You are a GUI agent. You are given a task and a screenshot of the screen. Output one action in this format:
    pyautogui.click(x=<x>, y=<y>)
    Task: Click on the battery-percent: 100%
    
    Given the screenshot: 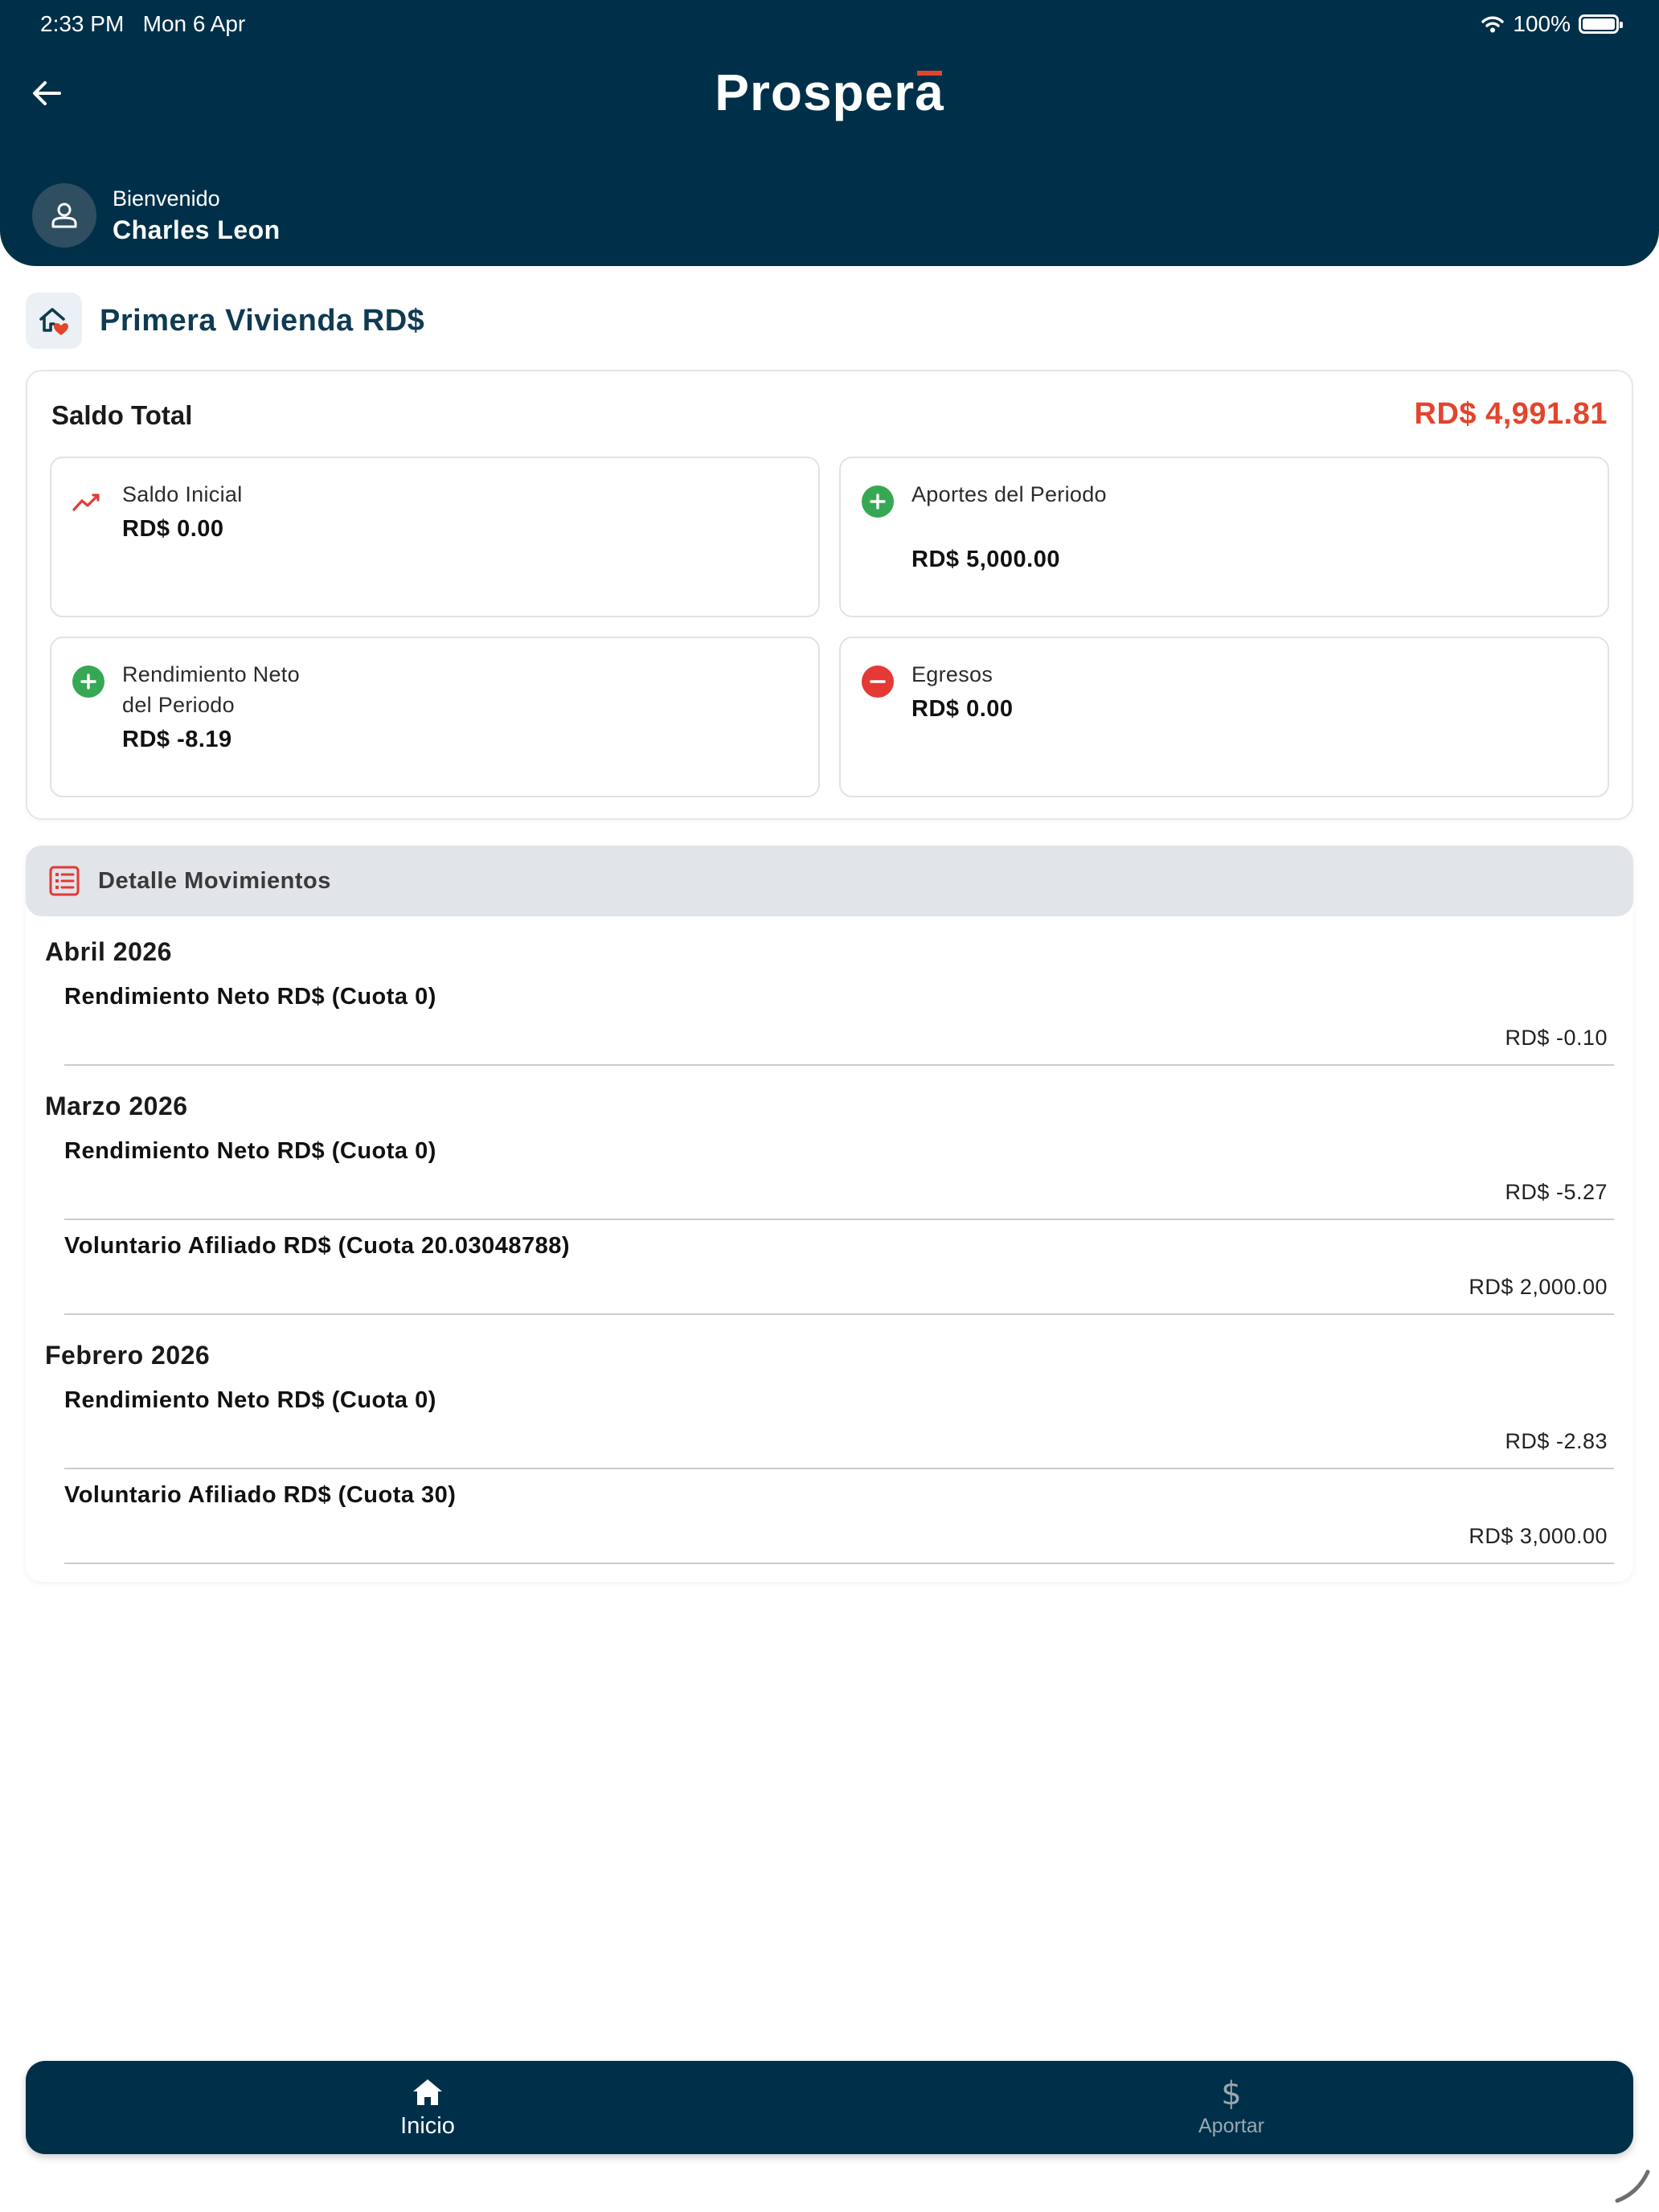 What is the action you would take?
    pyautogui.click(x=1542, y=23)
    